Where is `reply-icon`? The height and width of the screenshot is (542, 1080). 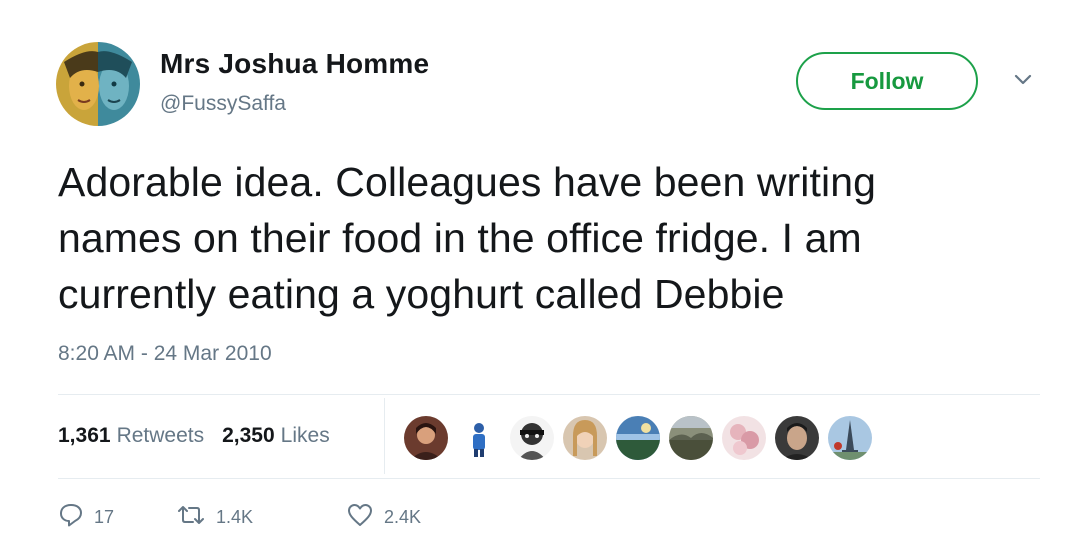 reply-icon is located at coordinates (71, 517).